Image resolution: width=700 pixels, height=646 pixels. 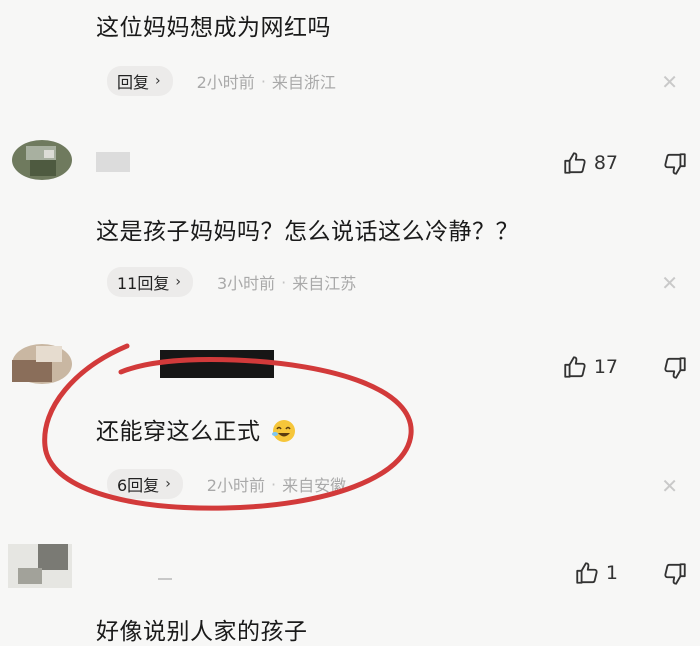 What do you see at coordinates (213, 28) in the screenshot?
I see `comment-text: 这位妈妈想成为网红吗` at bounding box center [213, 28].